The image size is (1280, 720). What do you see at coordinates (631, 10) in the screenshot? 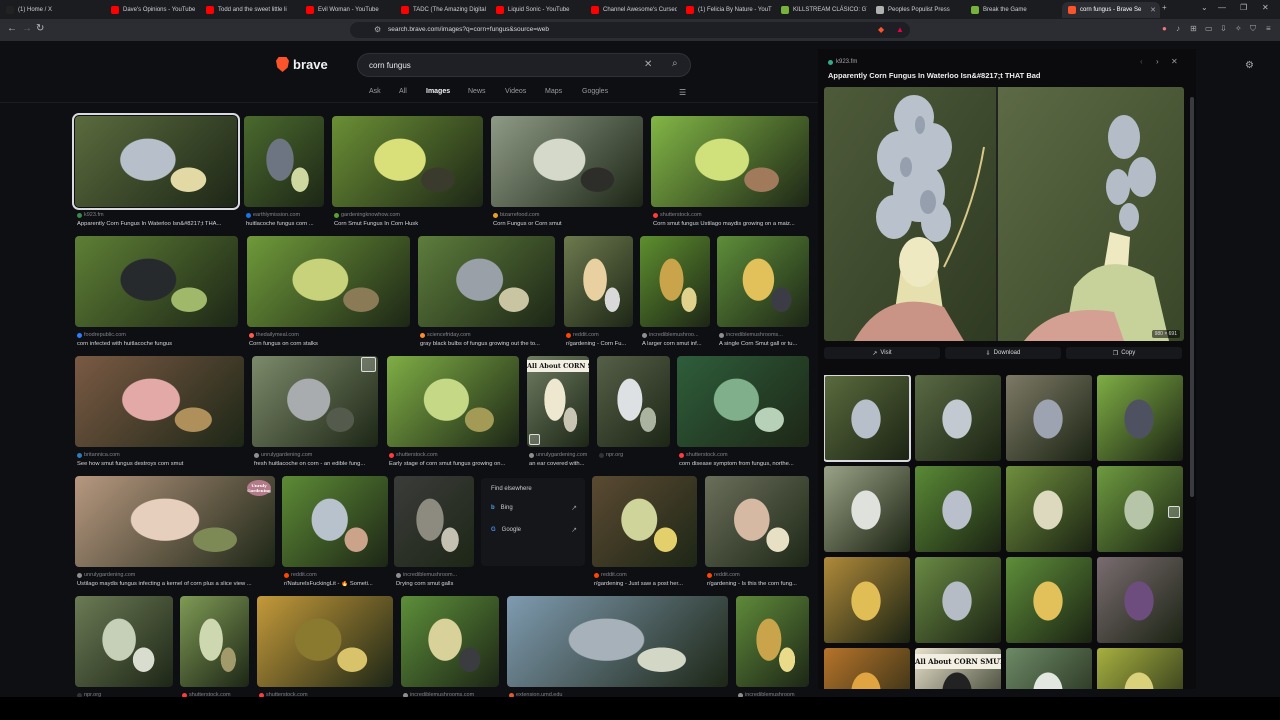
I see `browser-tab: Channel Awesome's Cursed` at bounding box center [631, 10].